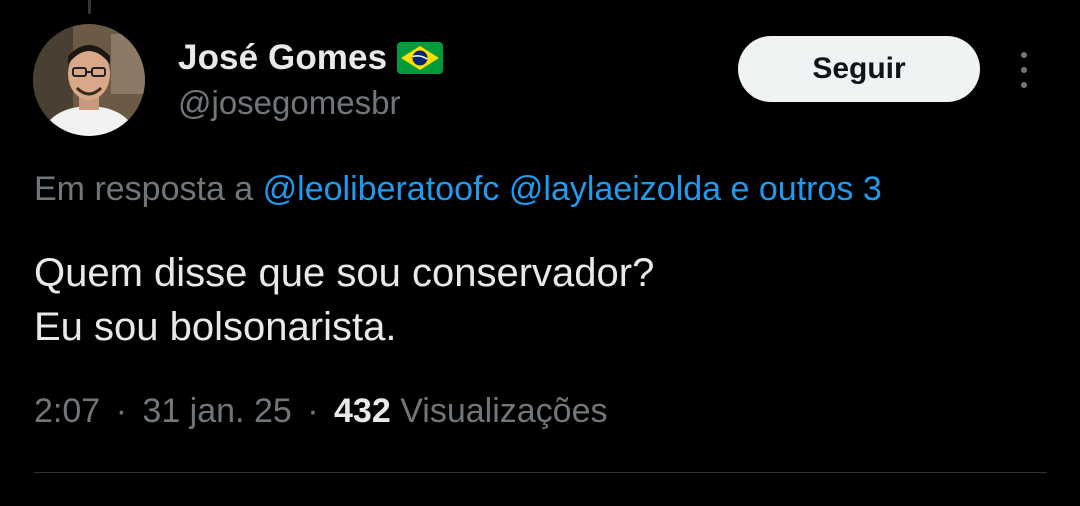 Image resolution: width=1080 pixels, height=506 pixels. I want to click on tweet-meta: 2:07 · 31 jan. 25 · 432 Visualizações, so click(320, 411).